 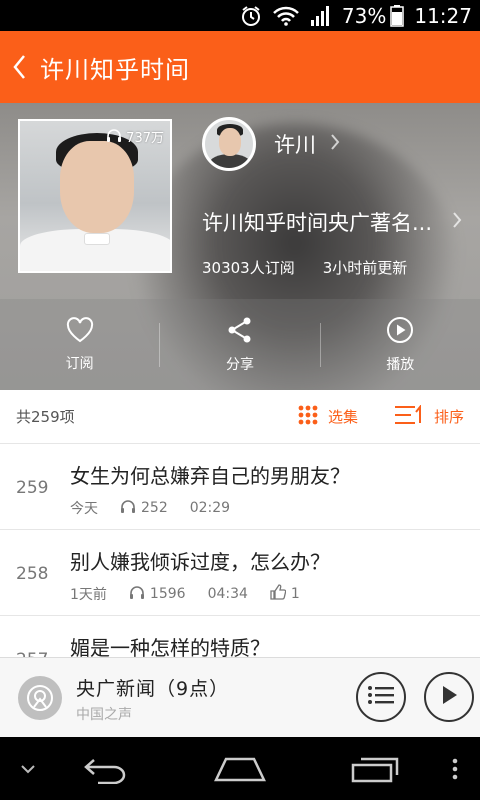 I want to click on action-bar: 订阅 分享 播放, so click(x=240, y=344).